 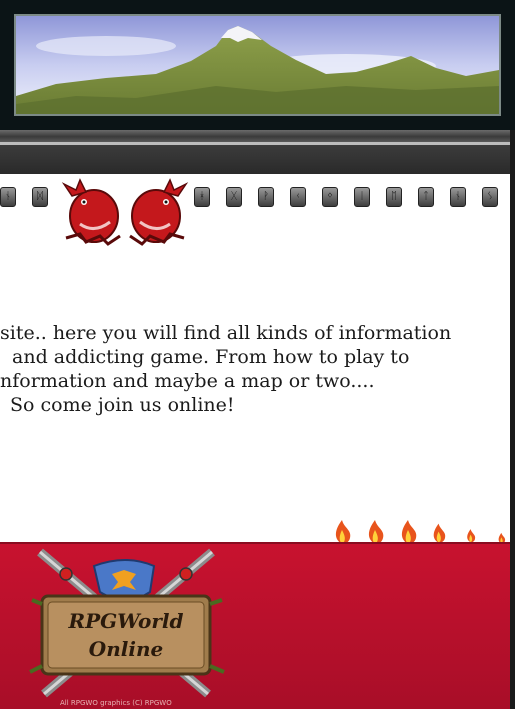 I want to click on rune-icon: ᚲ, so click(x=298, y=197).